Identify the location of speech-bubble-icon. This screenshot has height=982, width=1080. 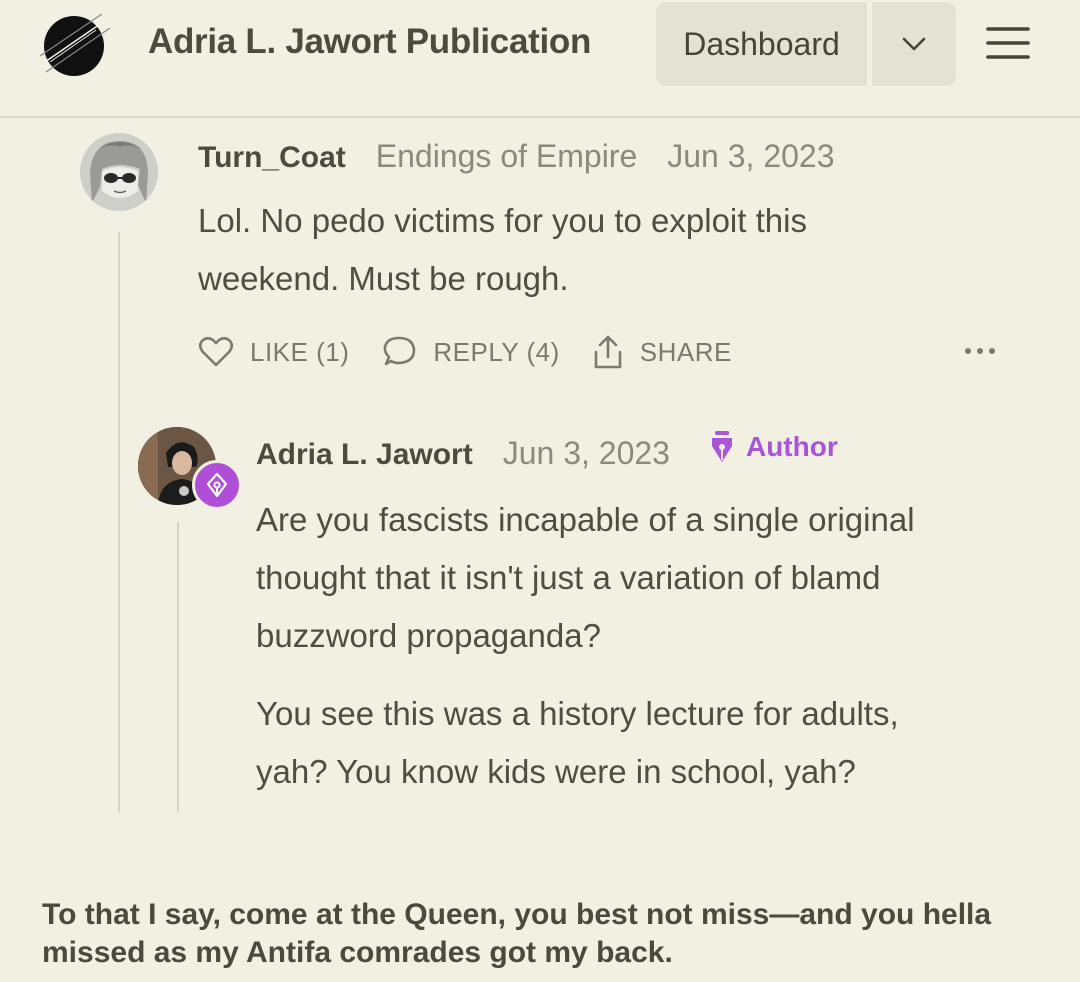
(399, 351).